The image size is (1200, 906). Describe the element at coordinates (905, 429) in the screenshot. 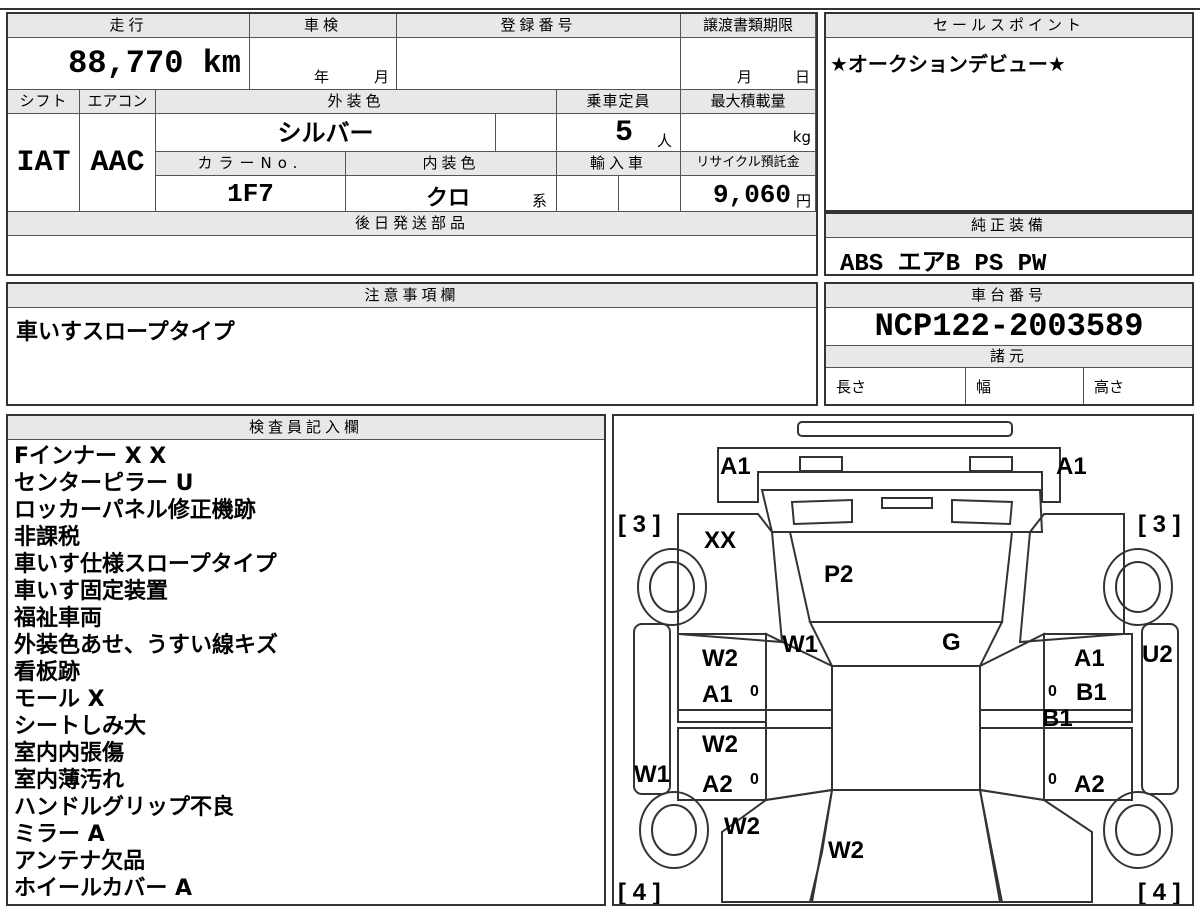

I see `front-bumper-icon` at that location.